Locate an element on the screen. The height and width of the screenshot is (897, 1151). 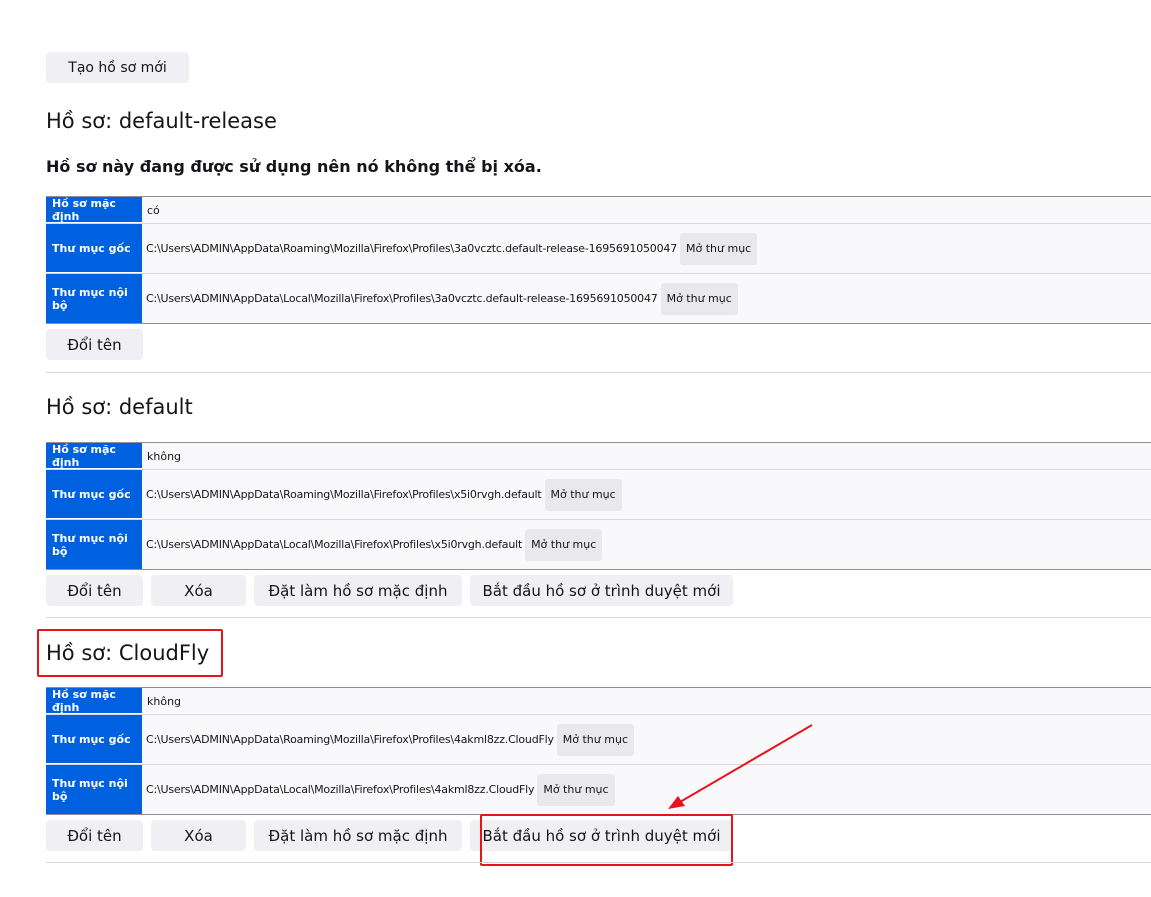
annotation-arrow-icon is located at coordinates (740, 766).